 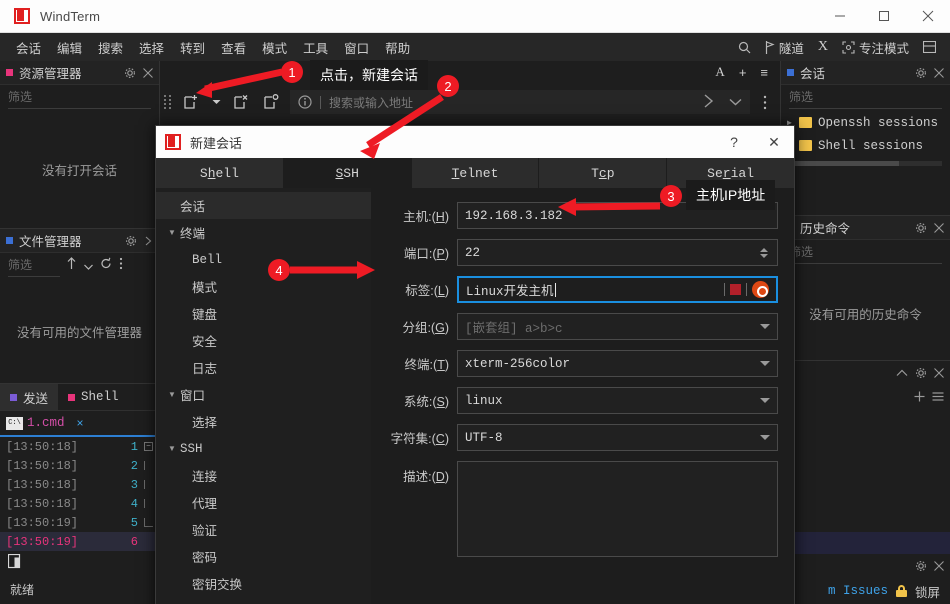 What do you see at coordinates (369, 75) in the screenshot?
I see `annotation-tooltip-1: 点击，新建会话` at bounding box center [369, 75].